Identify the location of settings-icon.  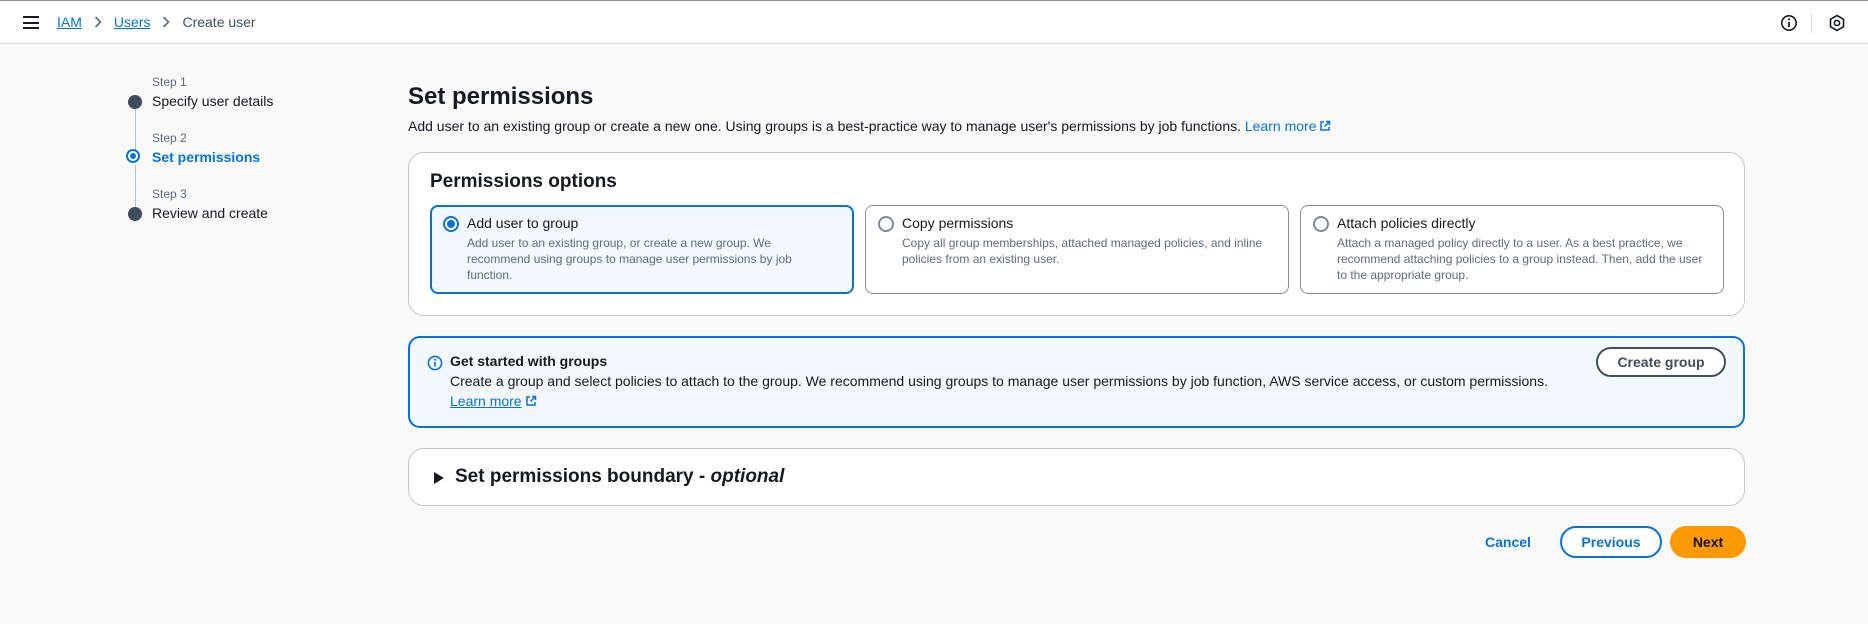
(1837, 23).